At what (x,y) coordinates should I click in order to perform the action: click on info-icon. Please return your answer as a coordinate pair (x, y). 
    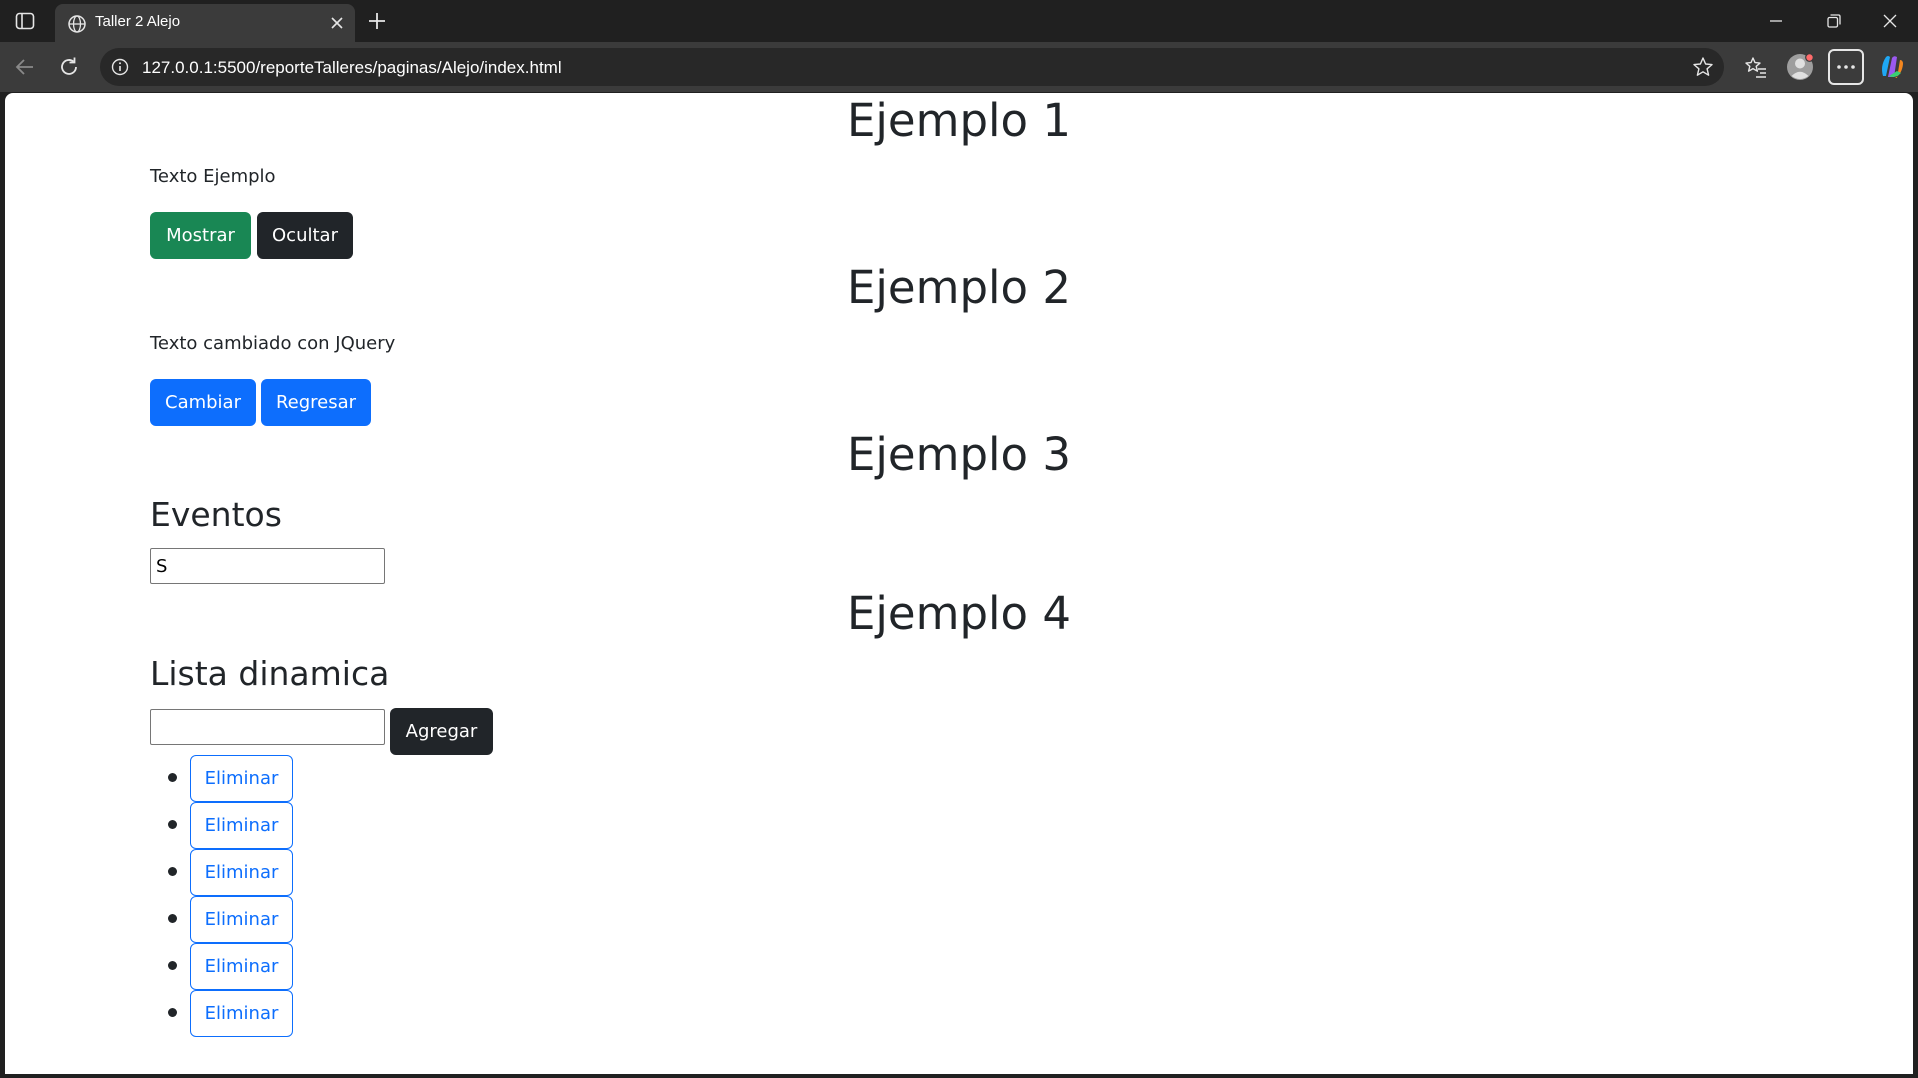
    Looking at the image, I should click on (120, 67).